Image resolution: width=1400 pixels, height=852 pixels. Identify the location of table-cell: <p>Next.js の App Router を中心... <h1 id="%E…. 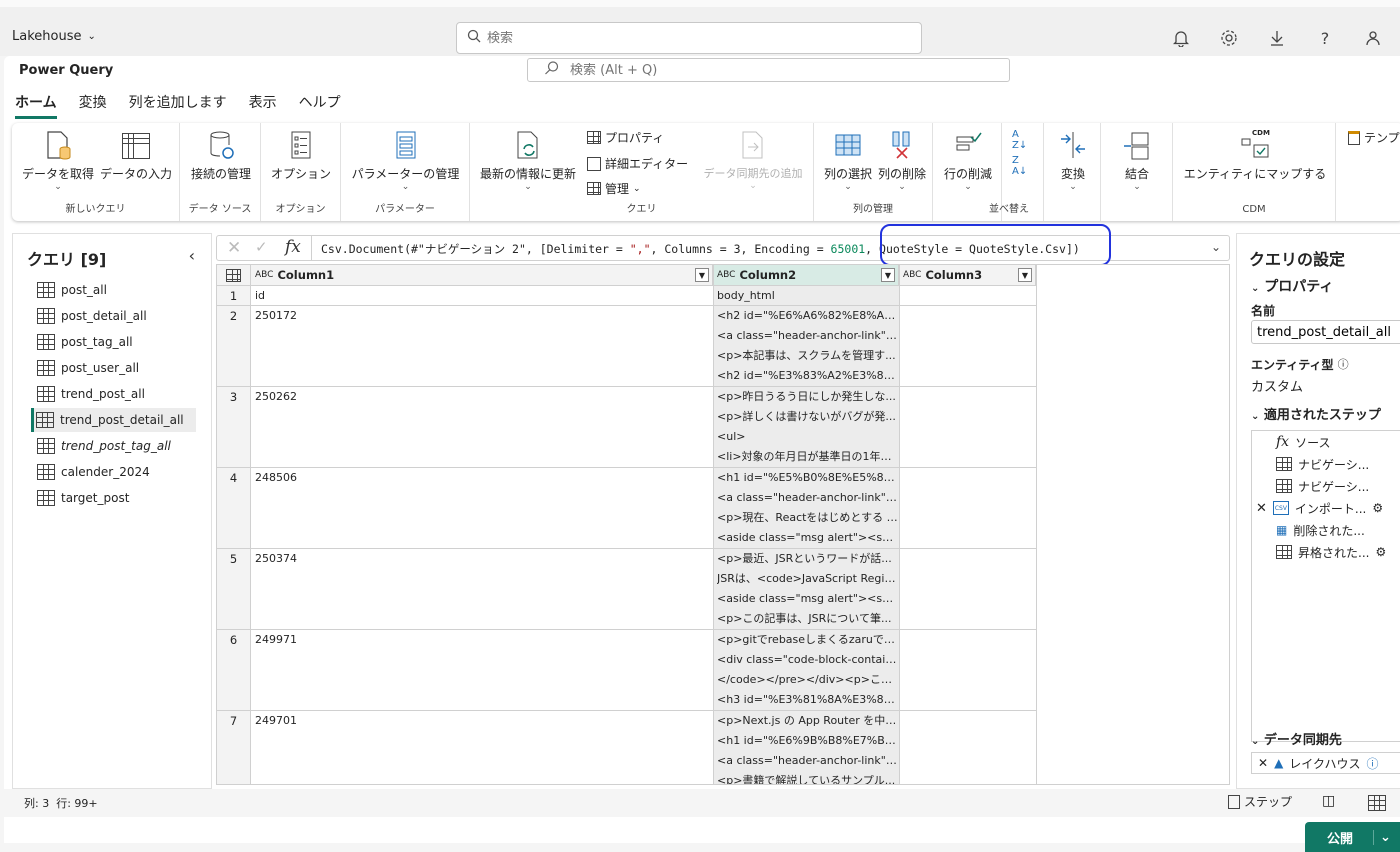
(806, 747).